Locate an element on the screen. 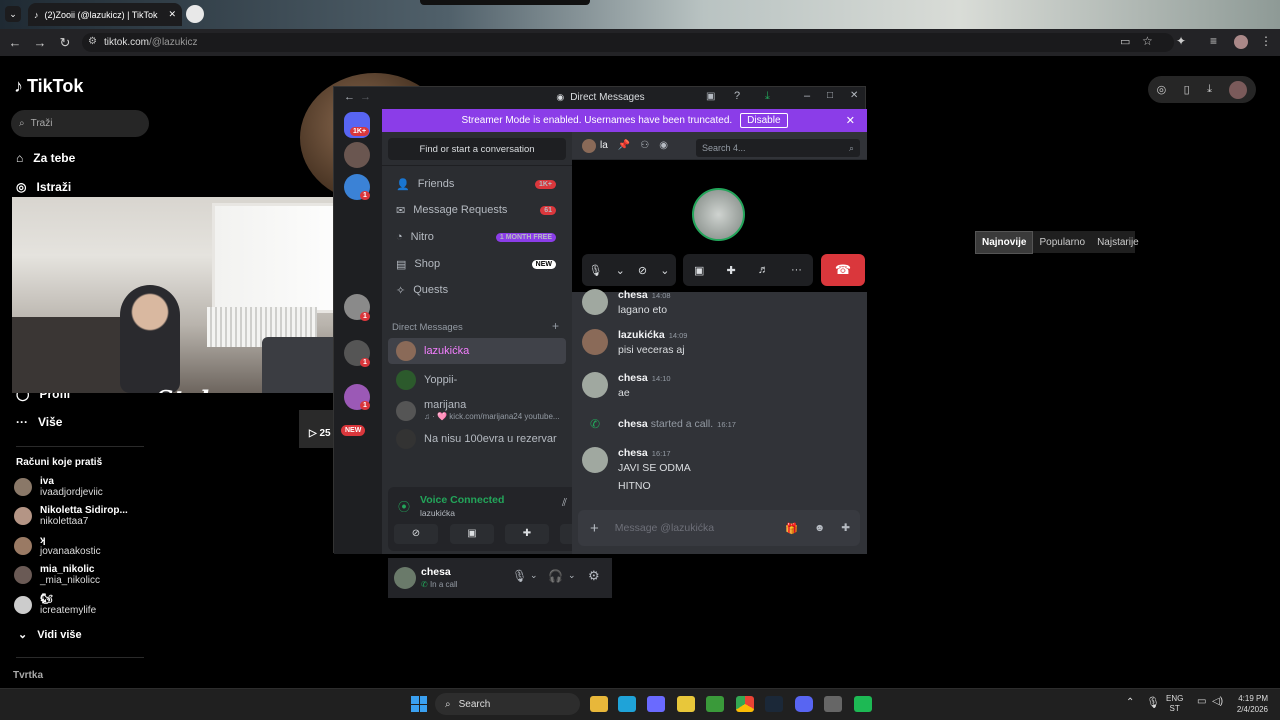 The height and width of the screenshot is (720, 1280). following-account: mia_nikolic _mia_nikolicc is located at coordinates (57, 575).